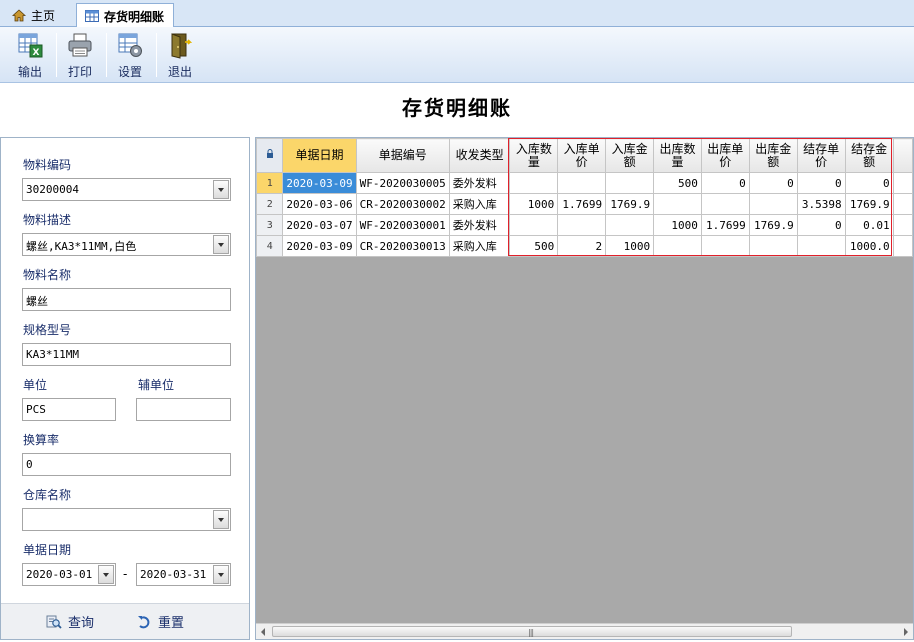  What do you see at coordinates (773, 225) in the screenshot?
I see `cell-out-amount: 1769.9` at bounding box center [773, 225].